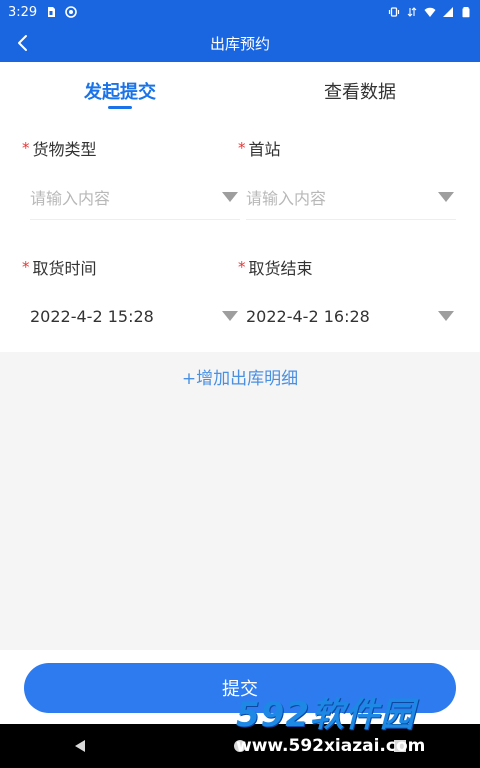 This screenshot has width=480, height=768. I want to click on nav-back-triangle-icon, so click(80, 746).